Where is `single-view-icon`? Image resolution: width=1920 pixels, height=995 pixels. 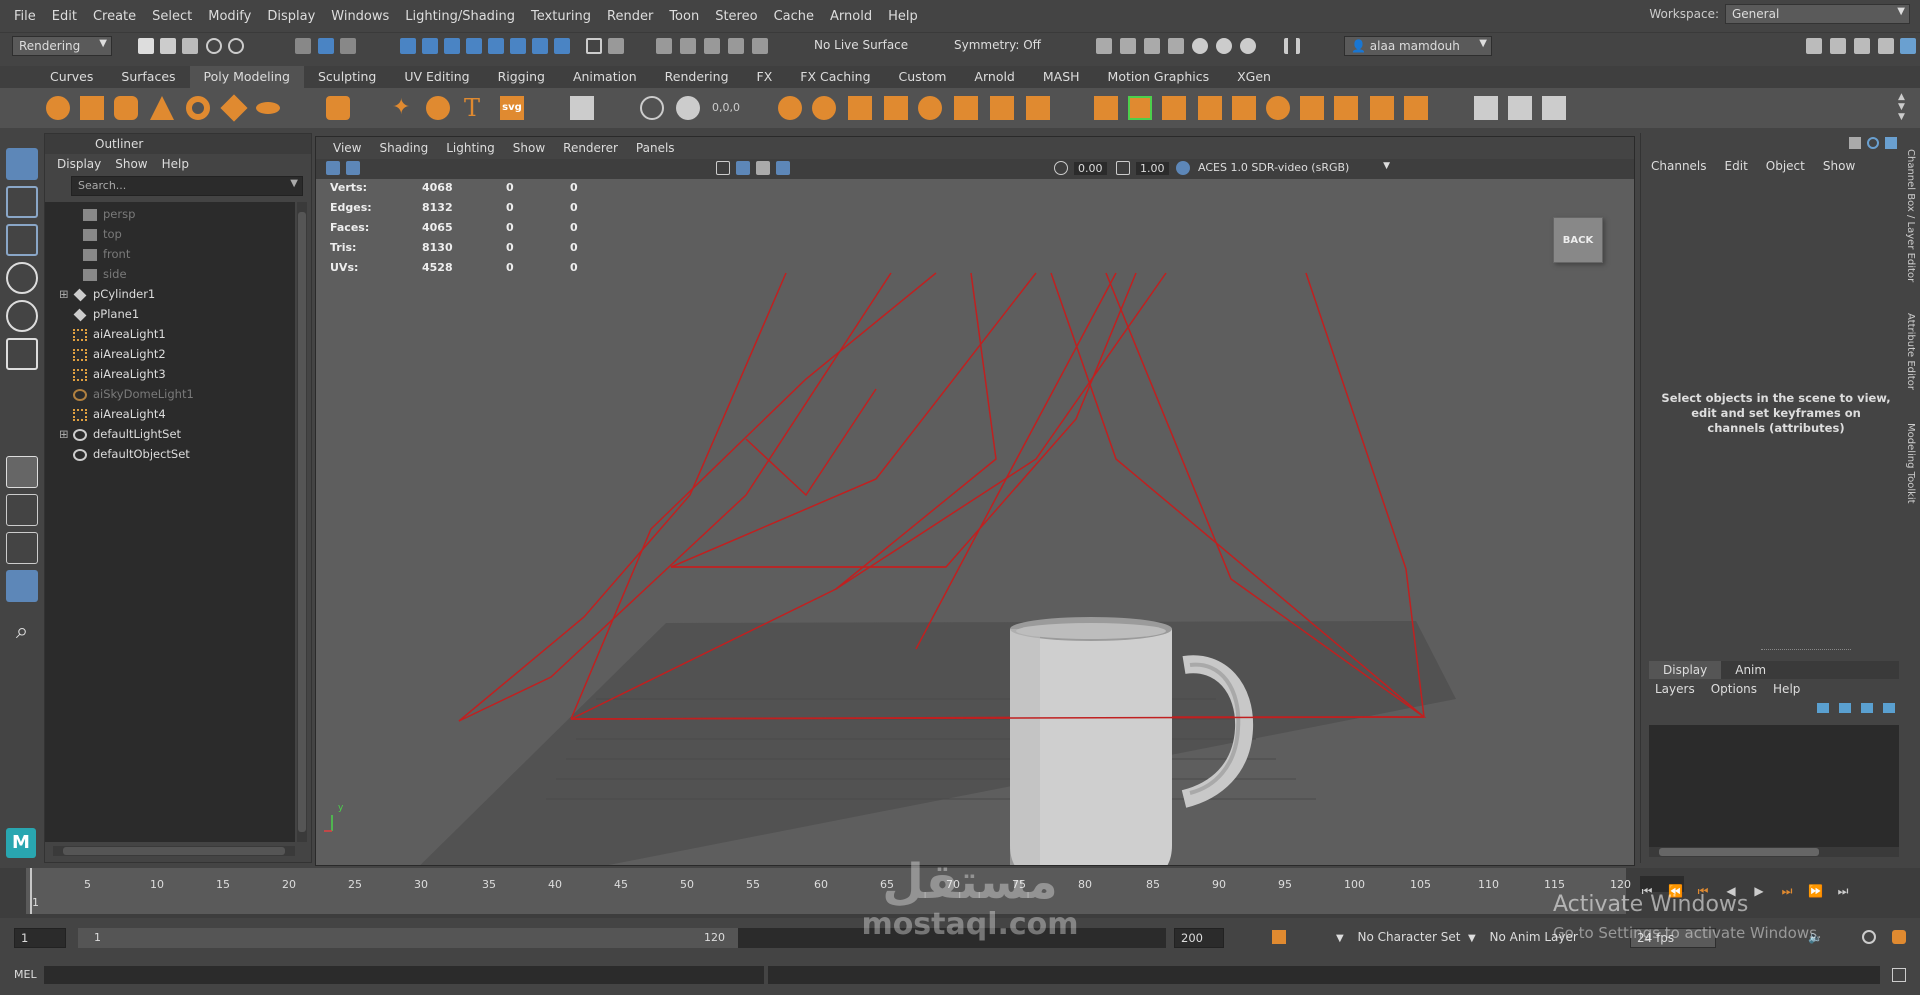
single-view-icon is located at coordinates (22, 472).